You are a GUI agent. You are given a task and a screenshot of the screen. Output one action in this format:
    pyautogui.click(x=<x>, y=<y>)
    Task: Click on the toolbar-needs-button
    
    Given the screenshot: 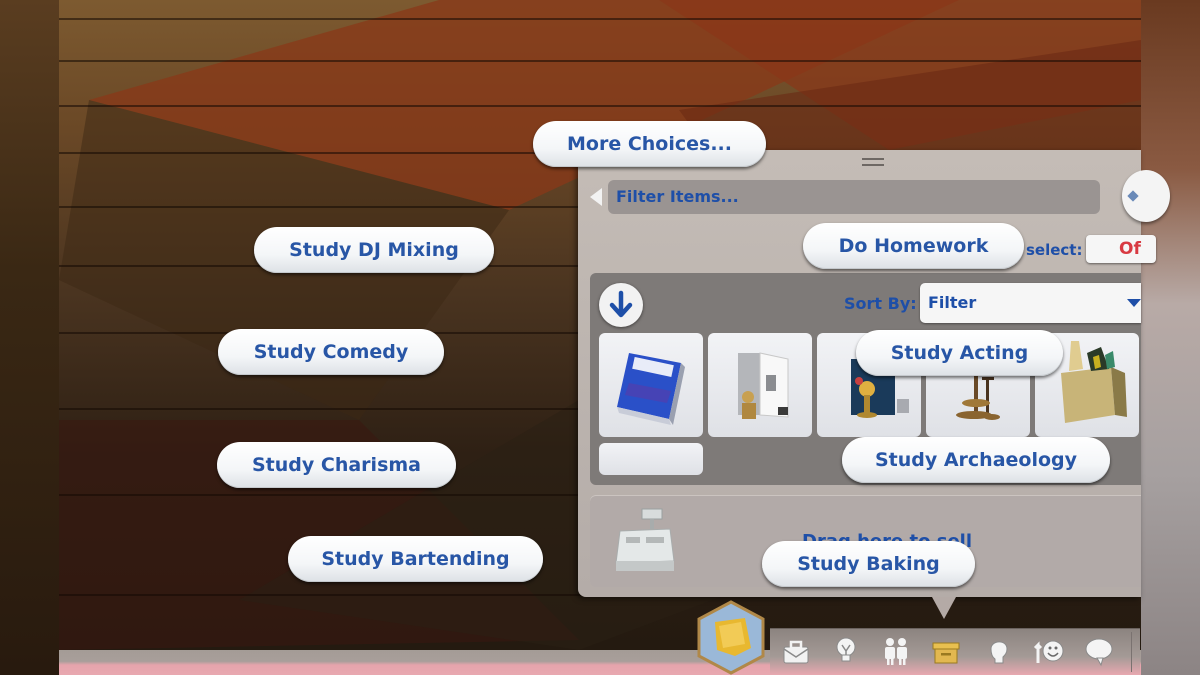 What is the action you would take?
    pyautogui.click(x=999, y=651)
    